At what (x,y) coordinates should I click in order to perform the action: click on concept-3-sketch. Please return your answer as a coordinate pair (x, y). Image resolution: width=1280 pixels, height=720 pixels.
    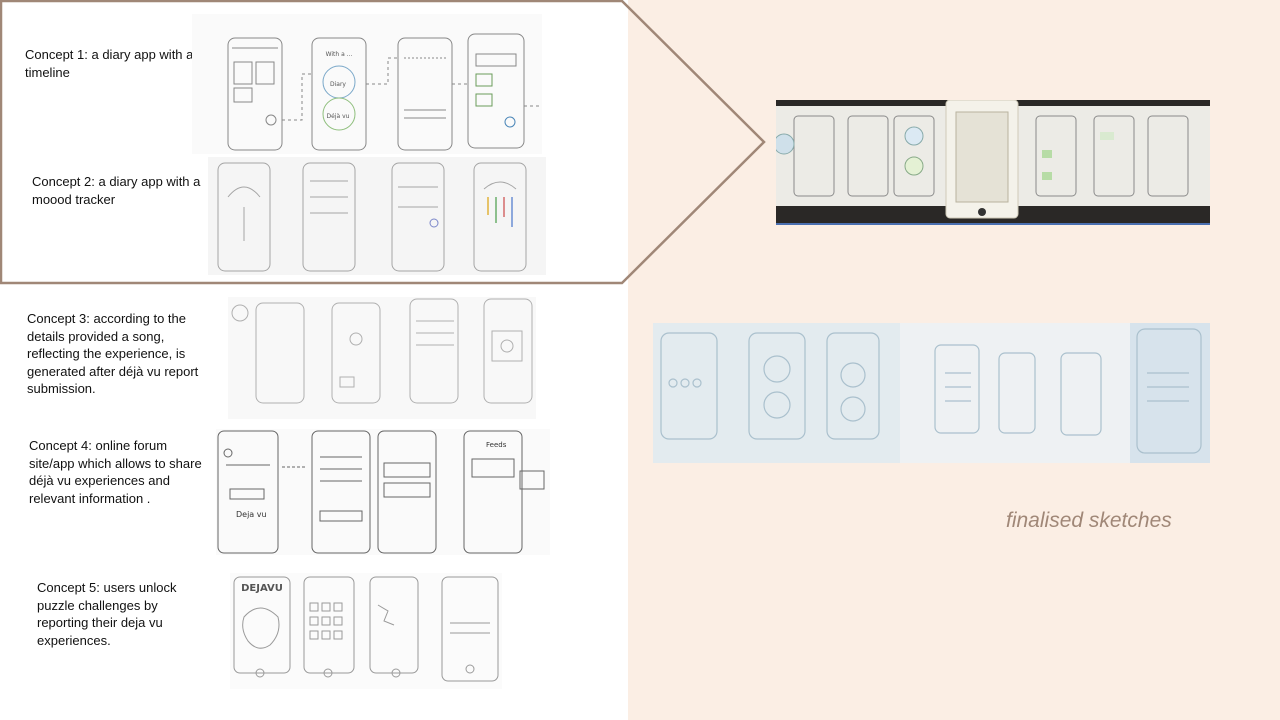
    Looking at the image, I should click on (382, 358).